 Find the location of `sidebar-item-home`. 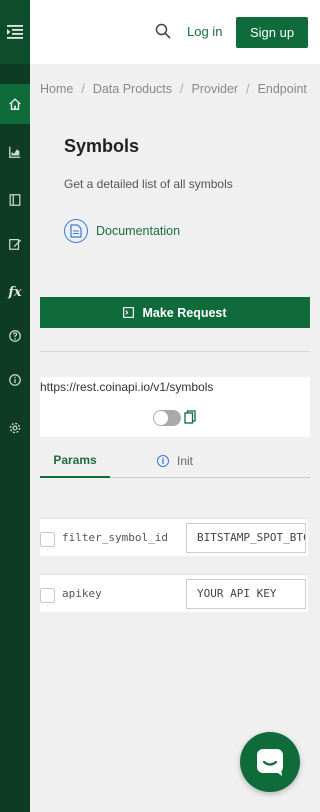

sidebar-item-home is located at coordinates (15, 104).